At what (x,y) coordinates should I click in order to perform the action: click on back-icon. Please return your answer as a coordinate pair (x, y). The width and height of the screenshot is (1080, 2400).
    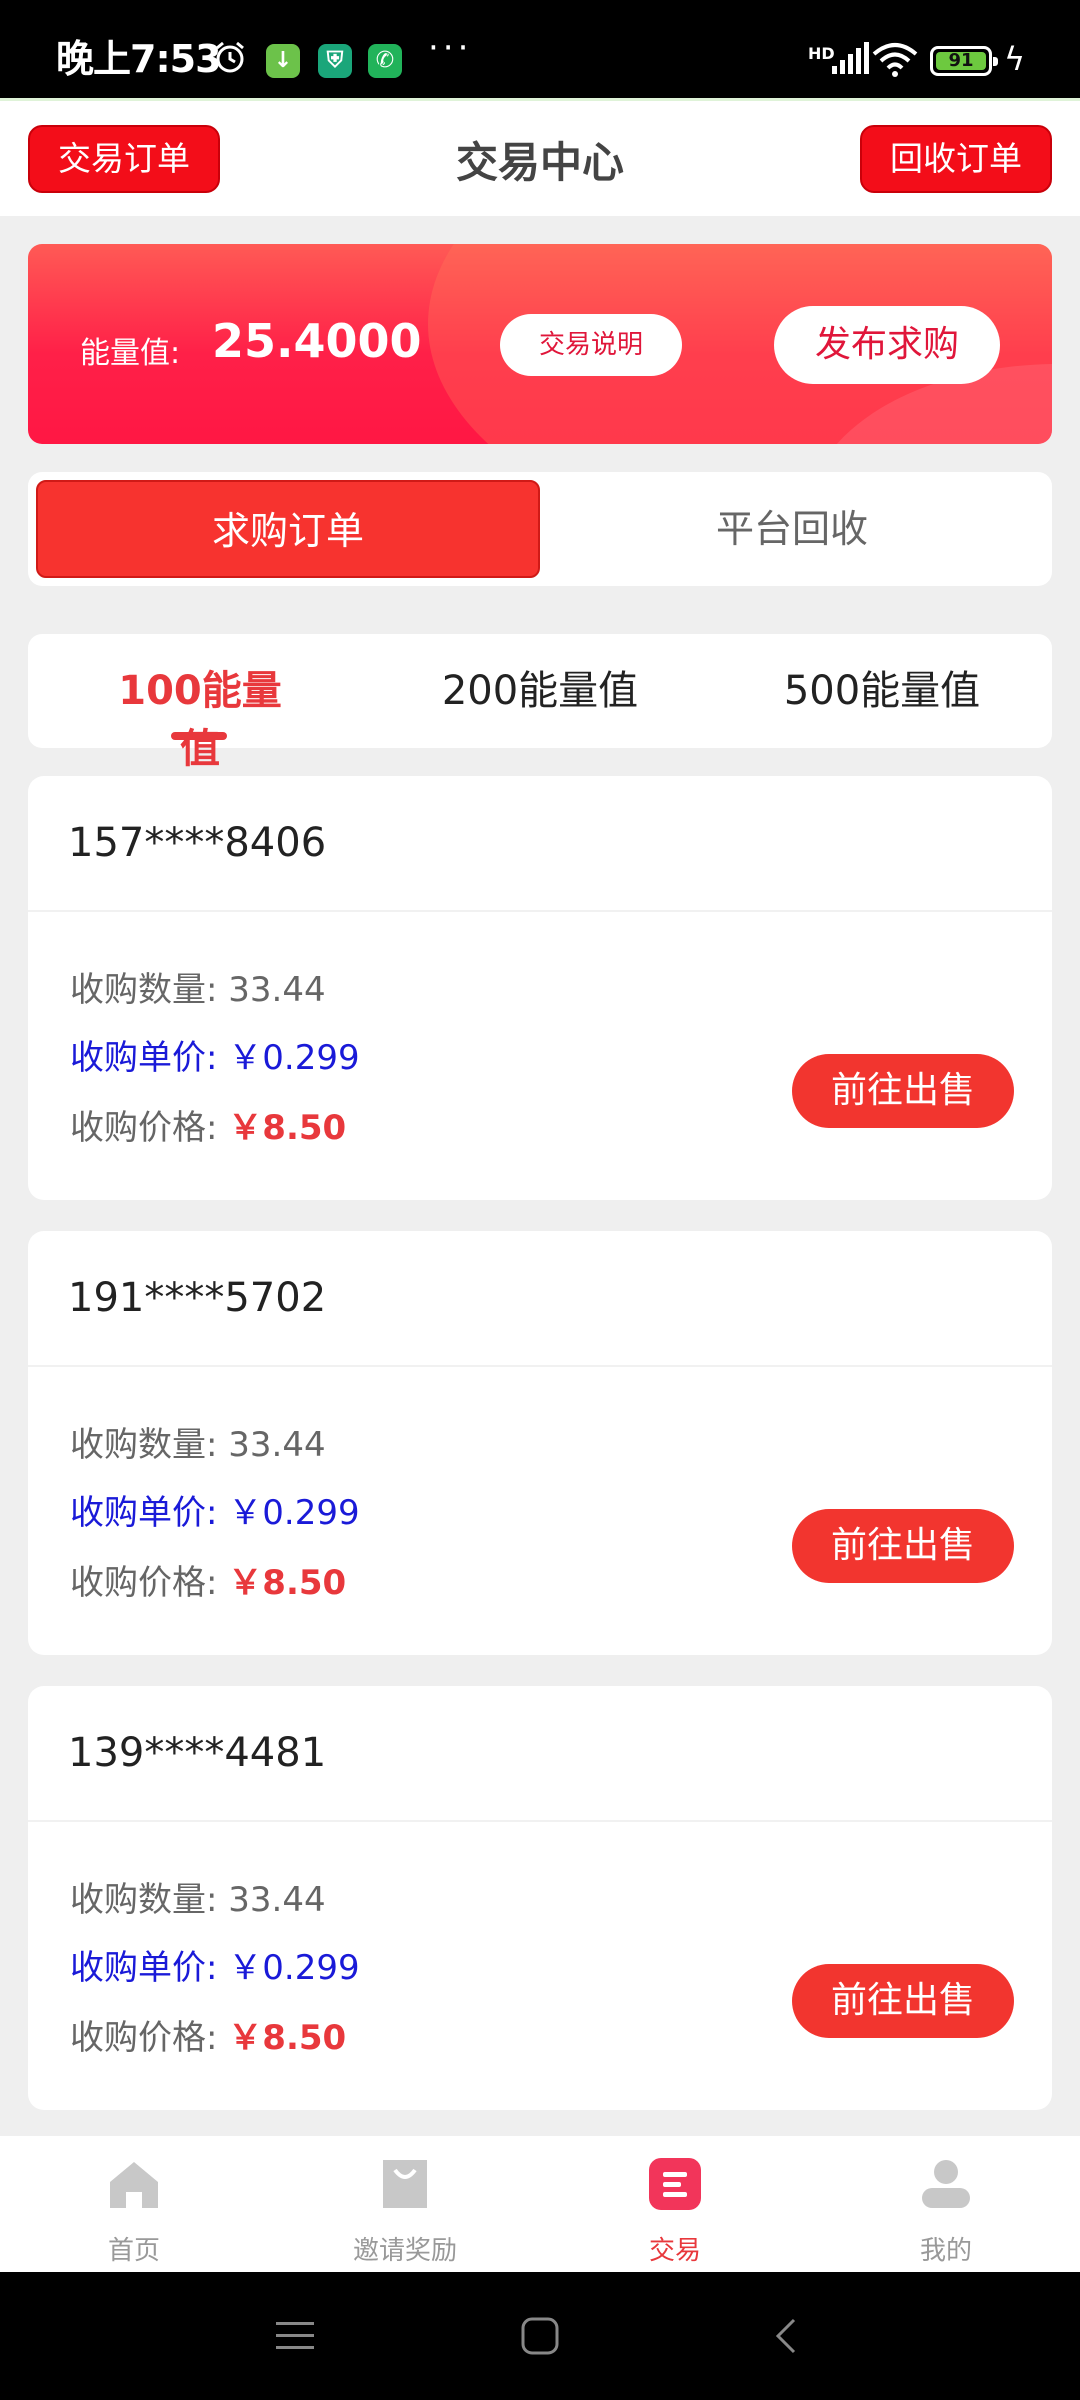
    Looking at the image, I should click on (785, 2336).